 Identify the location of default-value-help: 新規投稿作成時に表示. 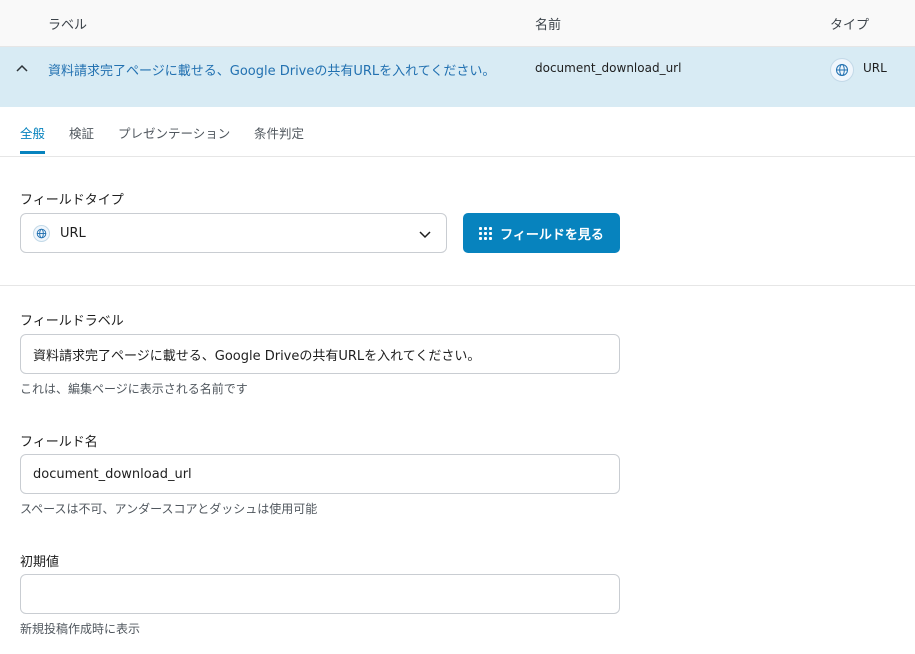
(80, 629).